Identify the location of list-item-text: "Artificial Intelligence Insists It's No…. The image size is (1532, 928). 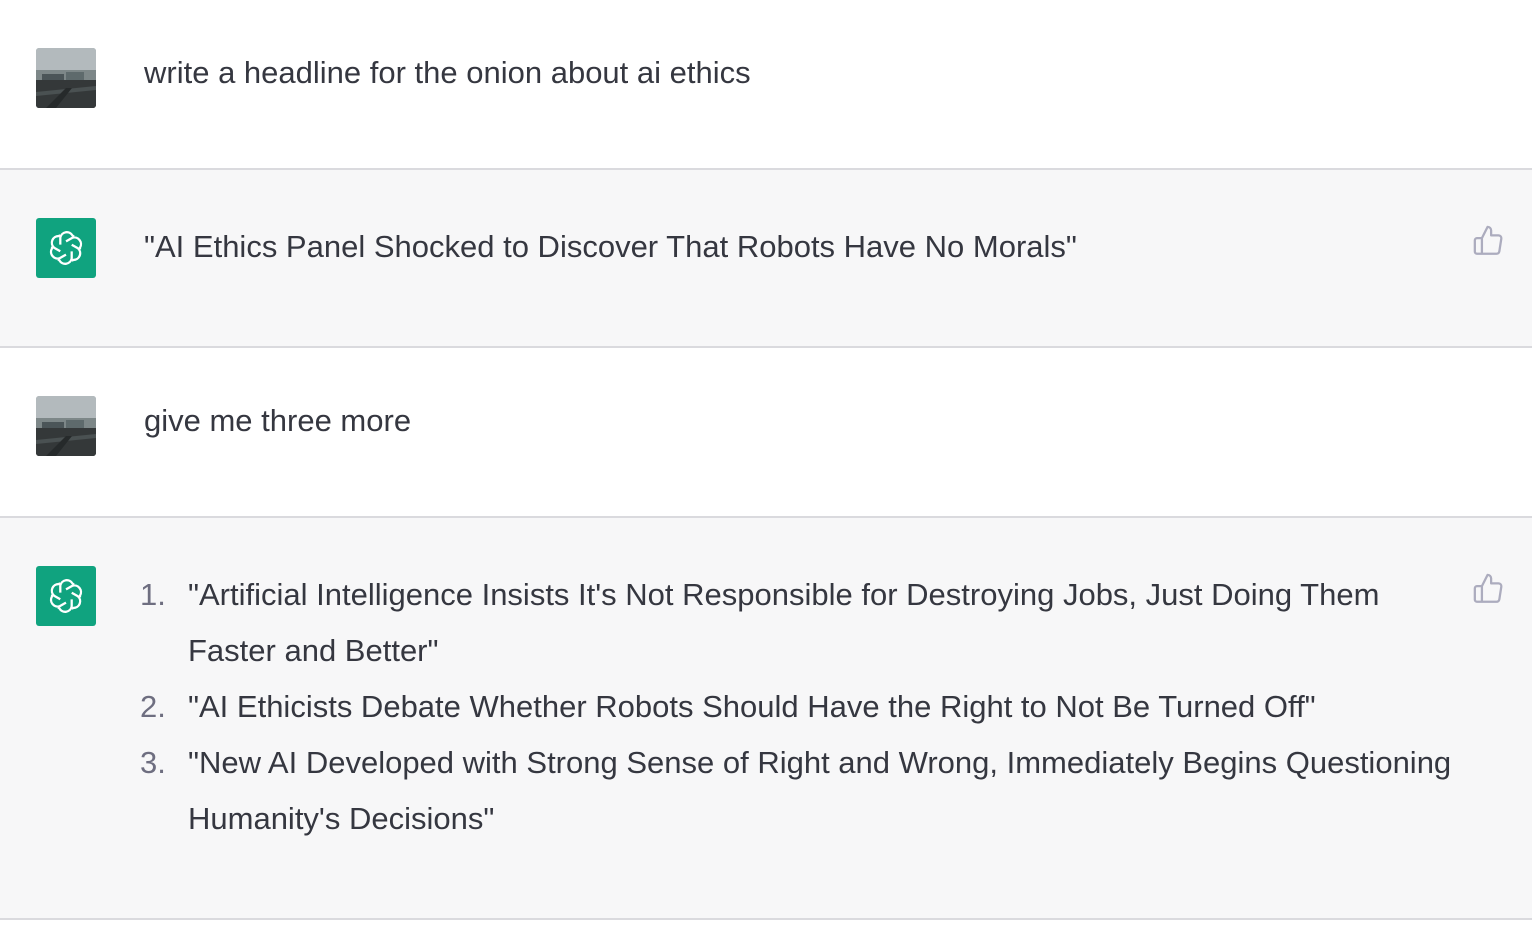
(784, 622).